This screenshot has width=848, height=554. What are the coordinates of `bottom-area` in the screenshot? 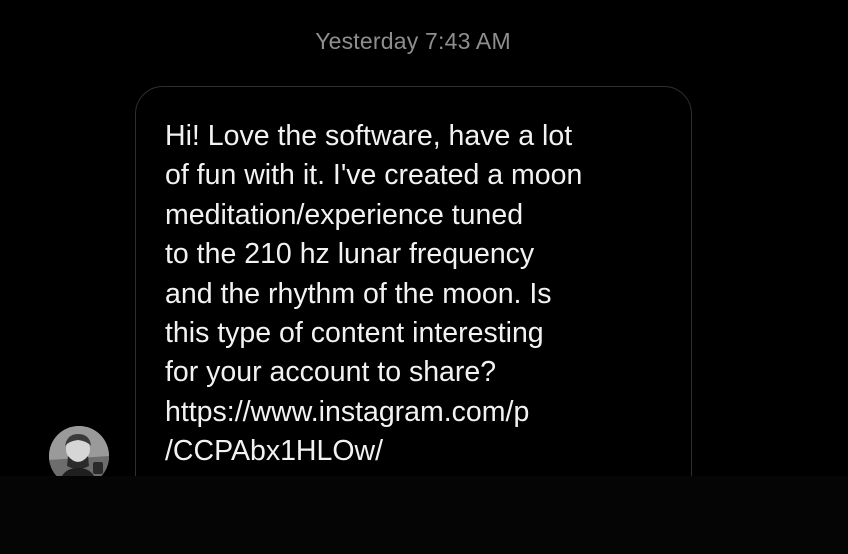 It's located at (424, 515).